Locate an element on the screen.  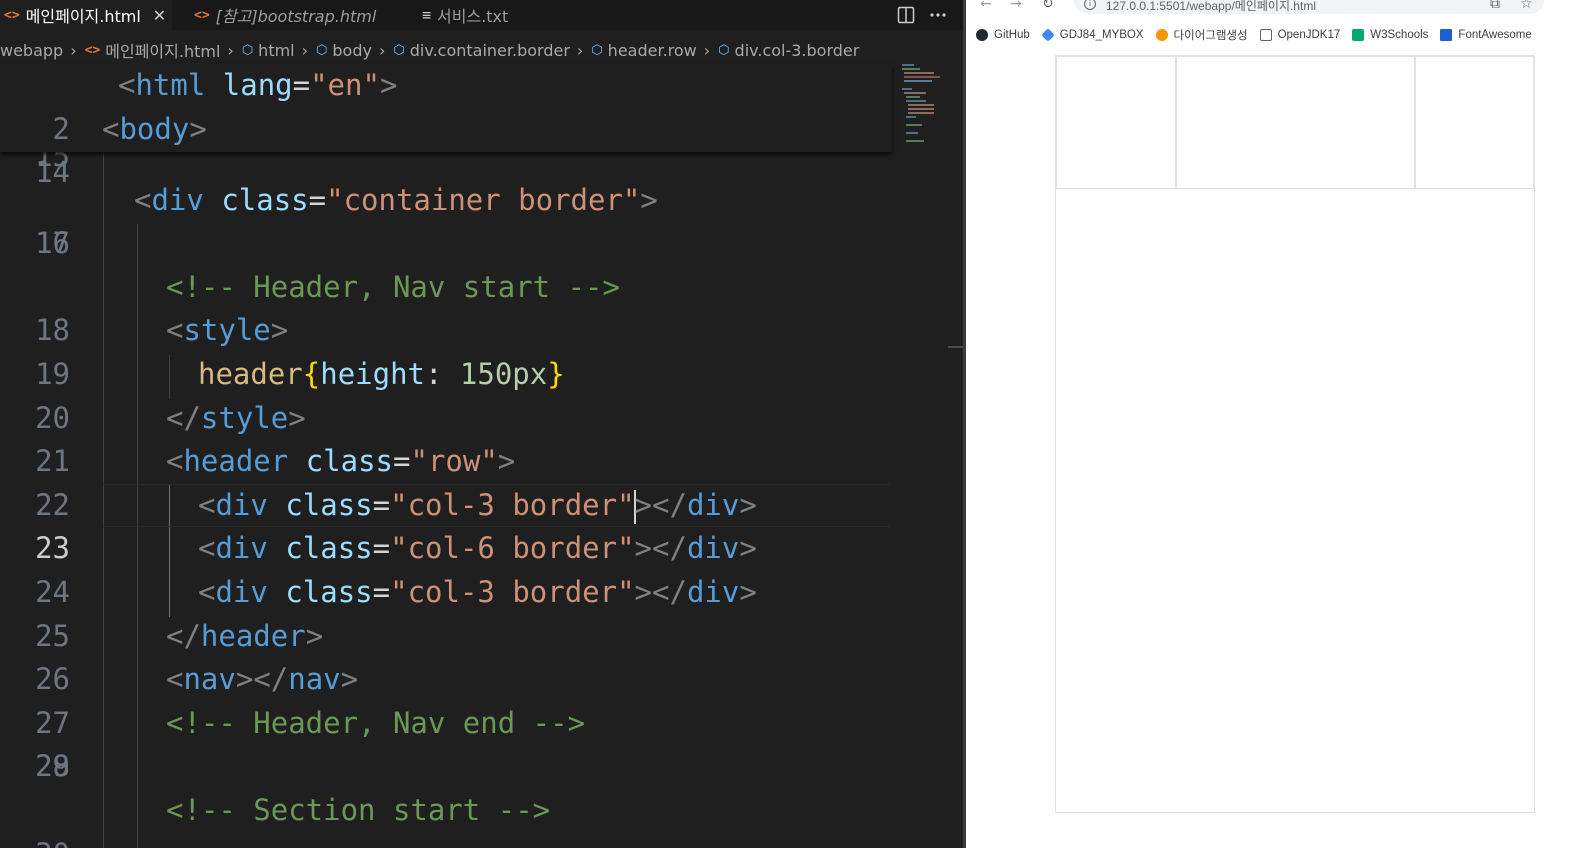
github-icon is located at coordinates (982, 35).